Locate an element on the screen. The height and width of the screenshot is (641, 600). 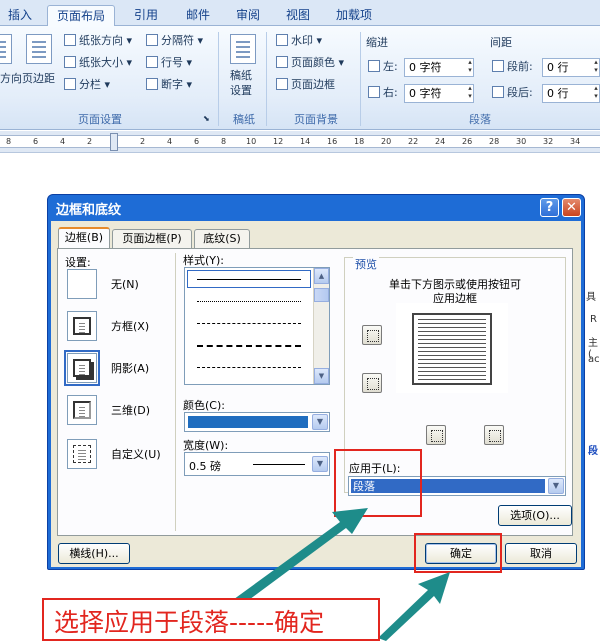
arrow-to-apply-icon is located at coordinates (299, 558).